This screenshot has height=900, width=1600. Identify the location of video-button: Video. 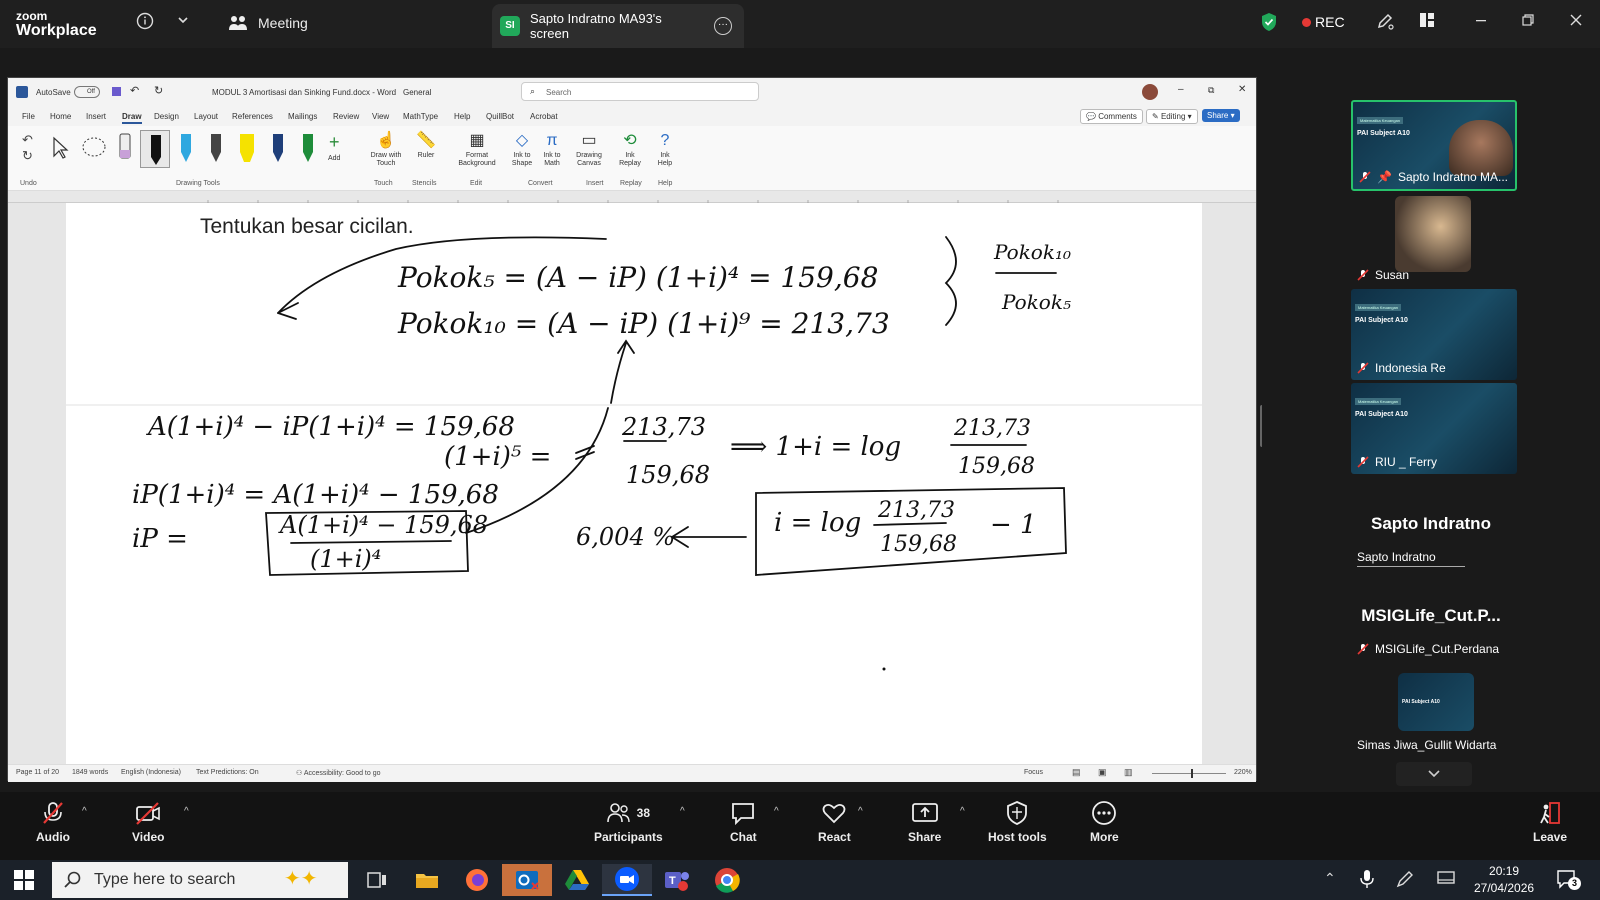
(148, 822).